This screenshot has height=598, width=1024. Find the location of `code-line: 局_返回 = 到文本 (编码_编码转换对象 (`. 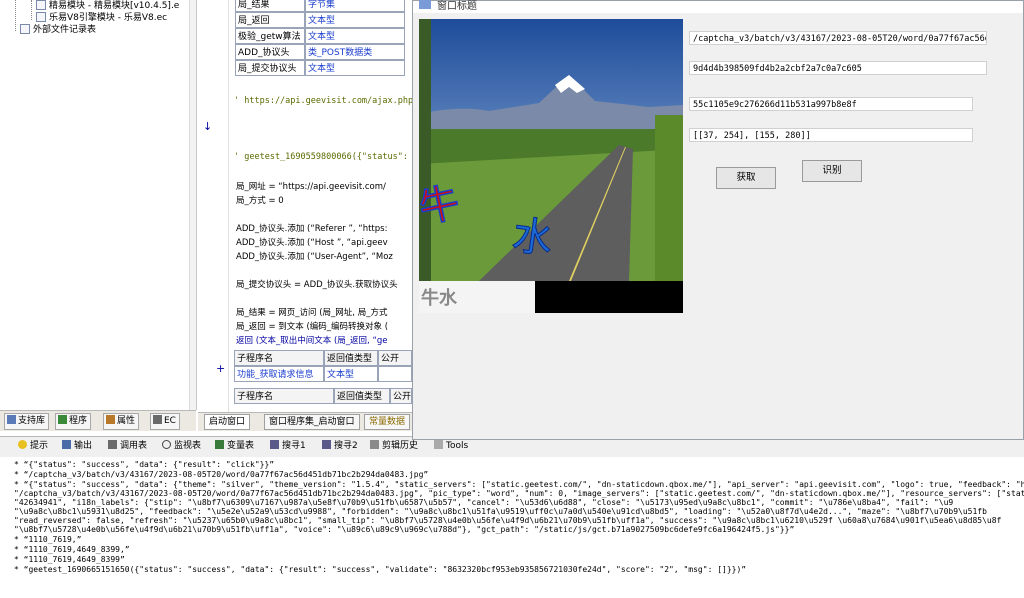

code-line: 局_返回 = 到文本 (编码_编码转换对象 ( is located at coordinates (312, 326).